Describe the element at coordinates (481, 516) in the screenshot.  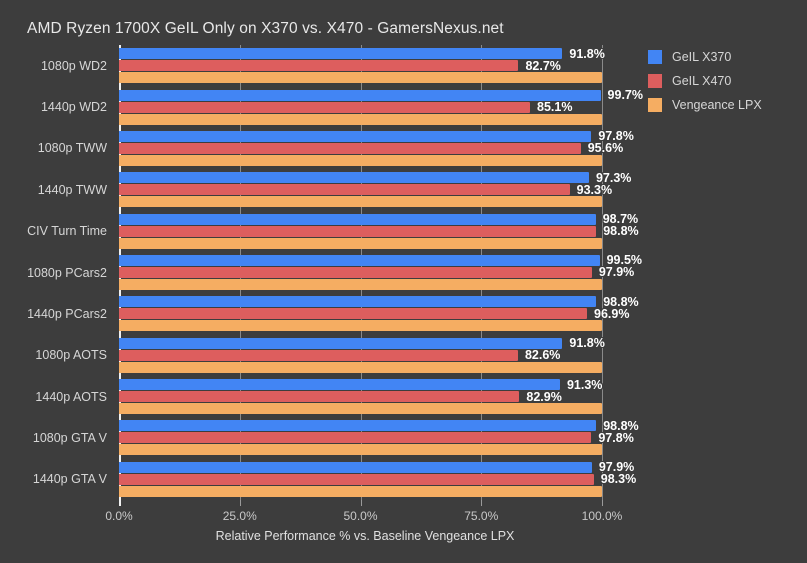
I see `x-axis-tick-label: 75.0%` at that location.